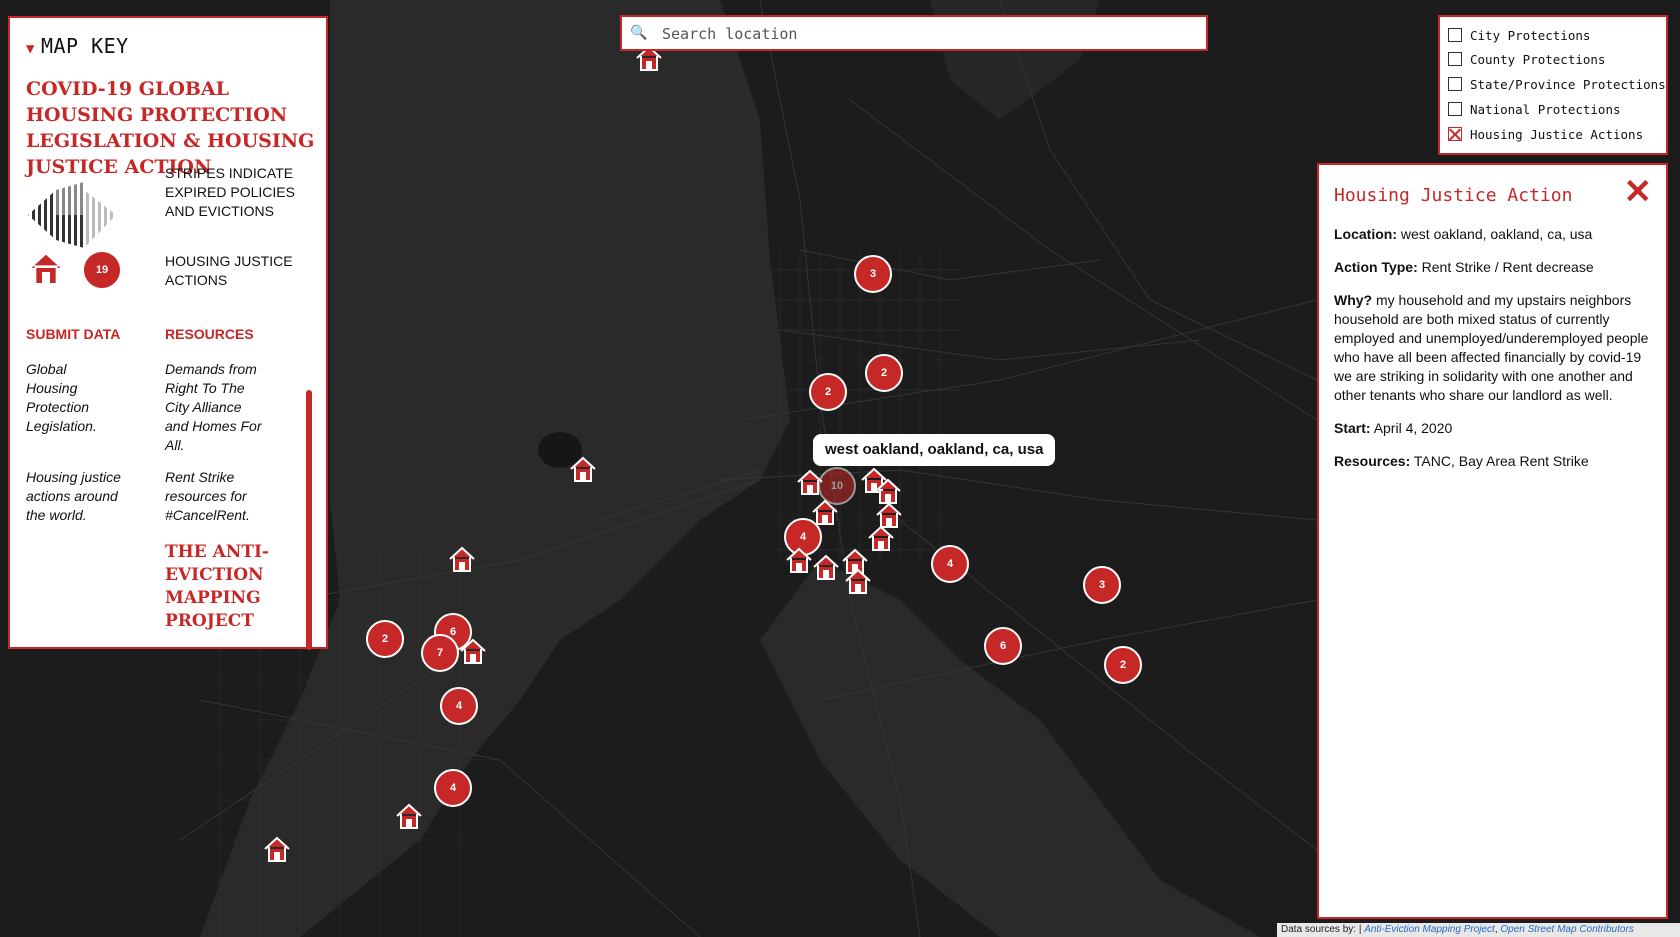 This screenshot has width=1680, height=937. What do you see at coordinates (46, 268) in the screenshot?
I see `housing-action-legend-icon` at bounding box center [46, 268].